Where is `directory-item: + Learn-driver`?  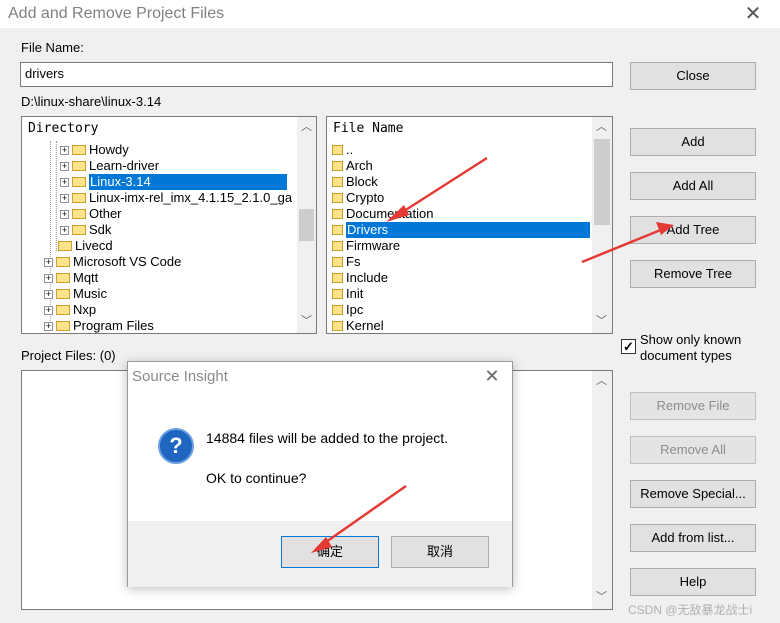 directory-item: + Learn-driver is located at coordinates (109, 166).